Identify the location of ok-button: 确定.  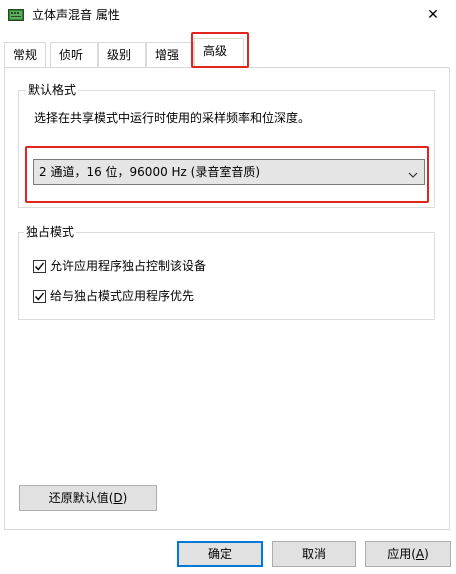
(220, 554).